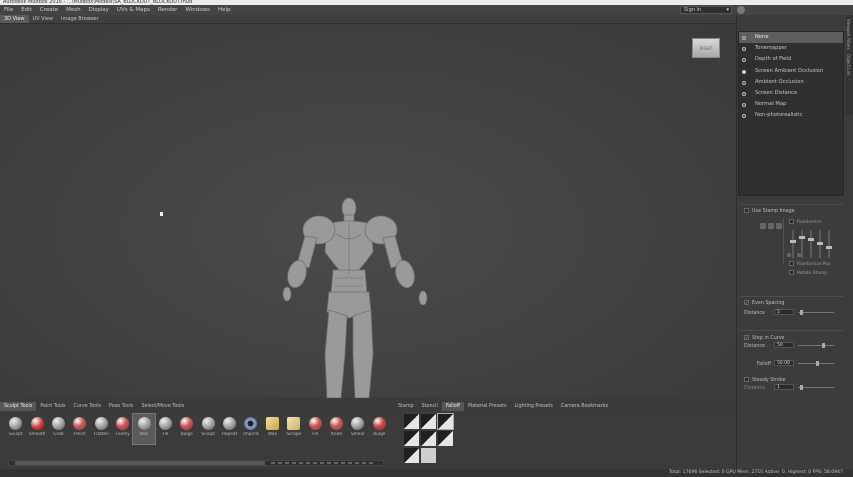 This screenshot has width=853, height=477. What do you see at coordinates (816, 345) in the screenshot?
I see `step-curve-distance-slider` at bounding box center [816, 345].